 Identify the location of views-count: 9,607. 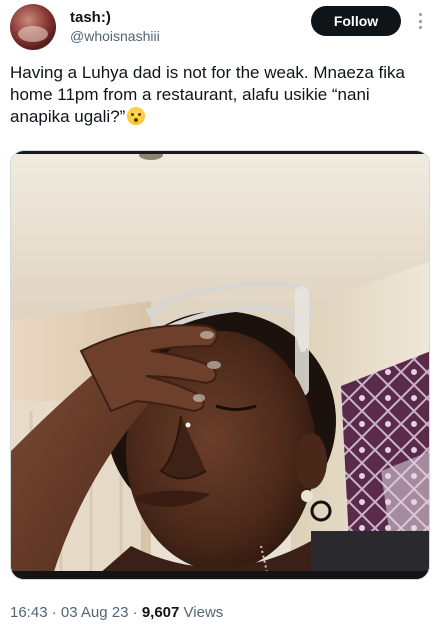
(161, 612).